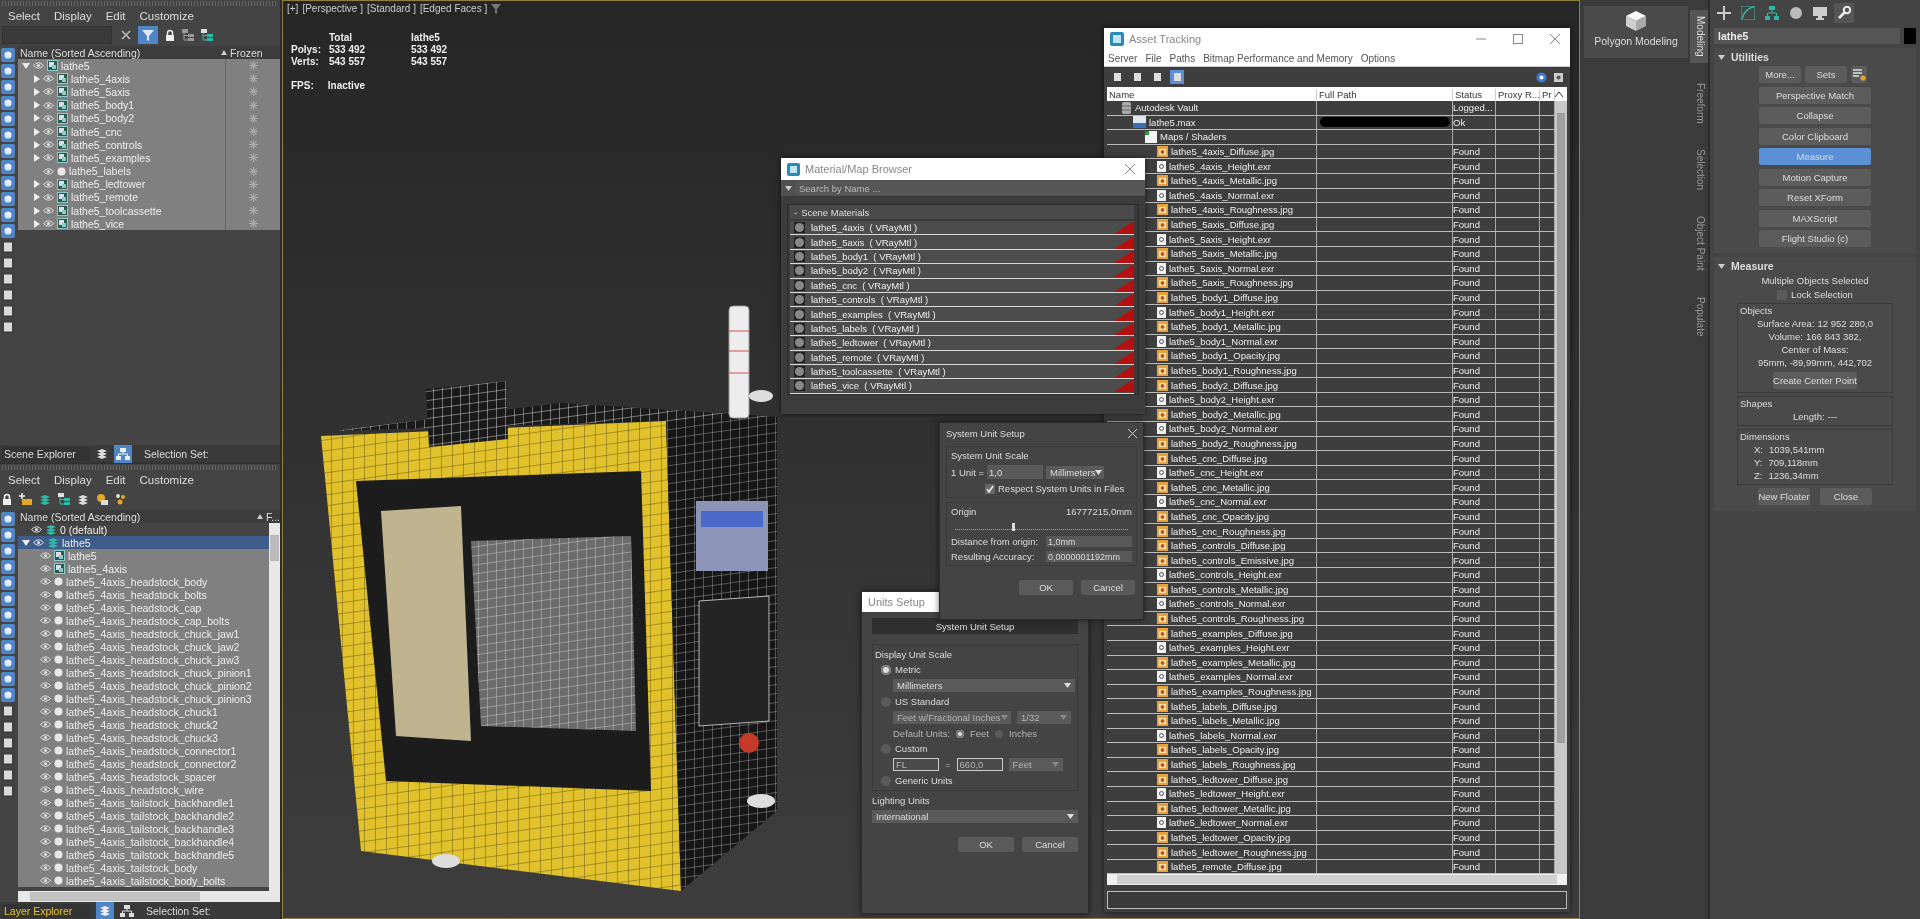 Image resolution: width=1920 pixels, height=919 pixels. I want to click on asset-name: lathe5_ledtower_Opacity.jpg, so click(1231, 837).